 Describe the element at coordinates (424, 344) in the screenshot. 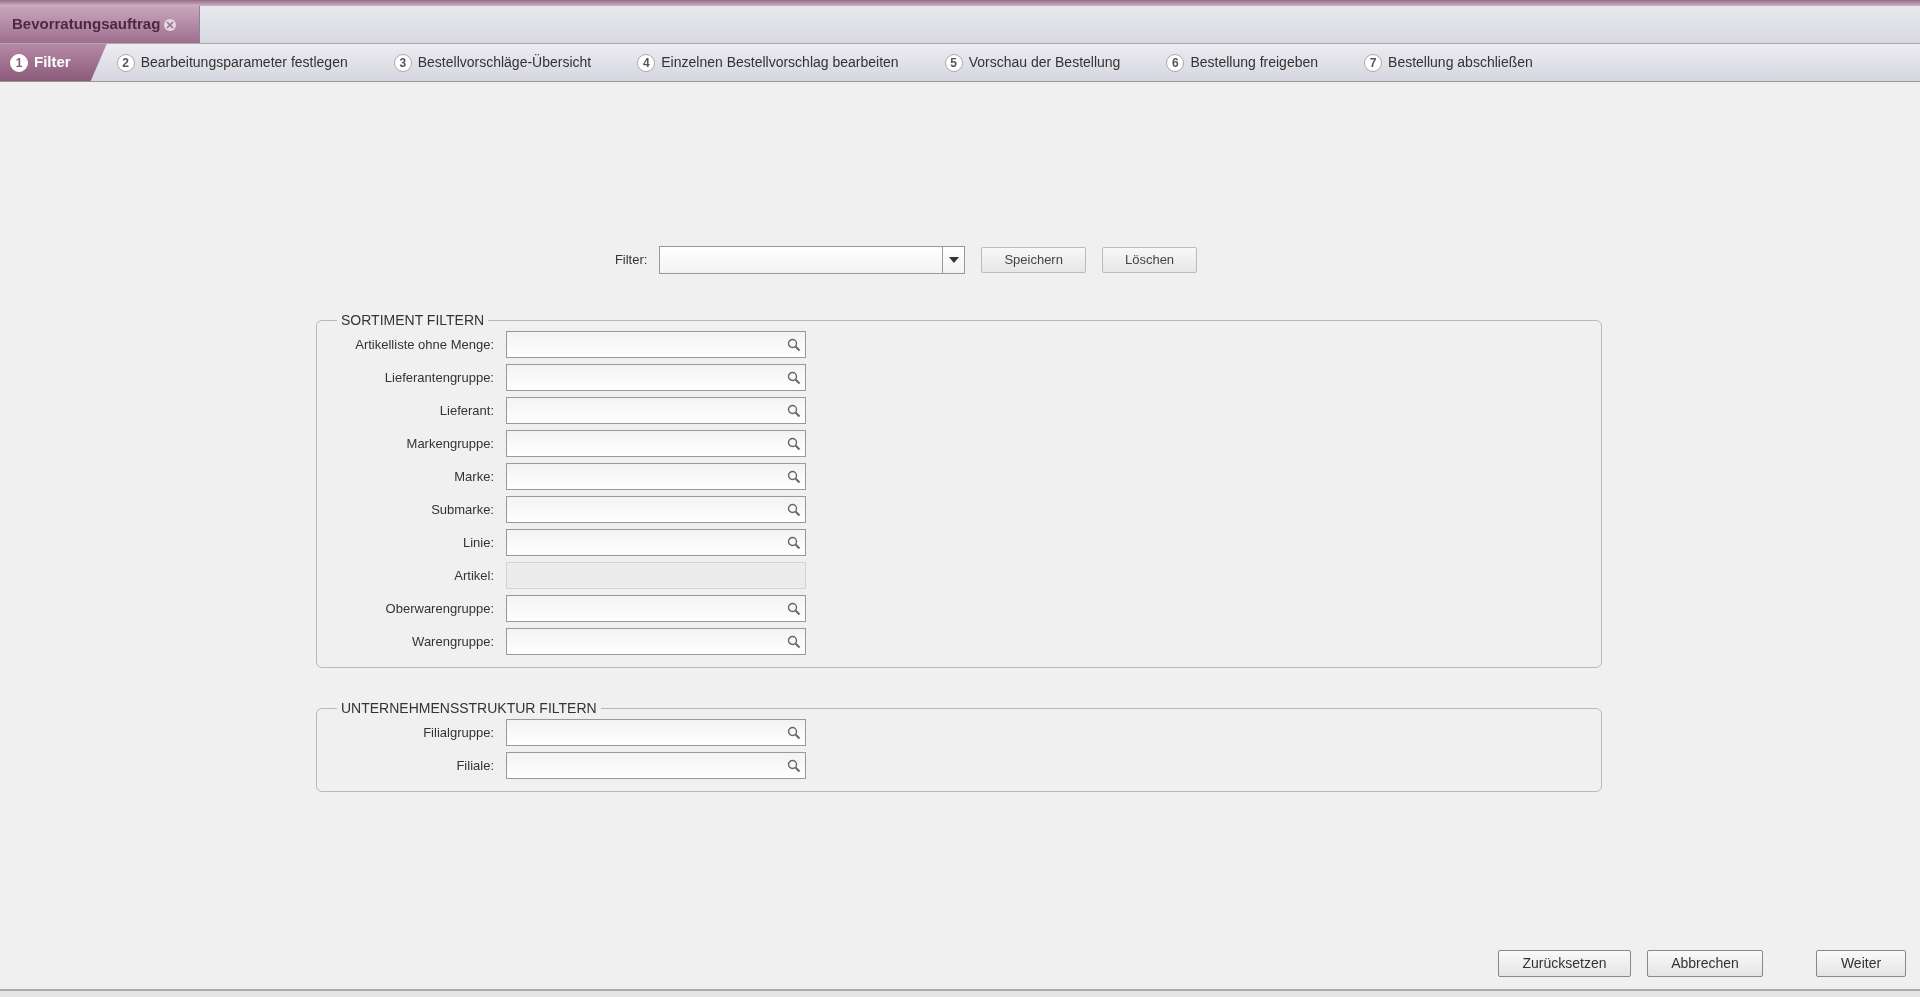

I see `field-label: Artikelliste ohne Menge:` at that location.